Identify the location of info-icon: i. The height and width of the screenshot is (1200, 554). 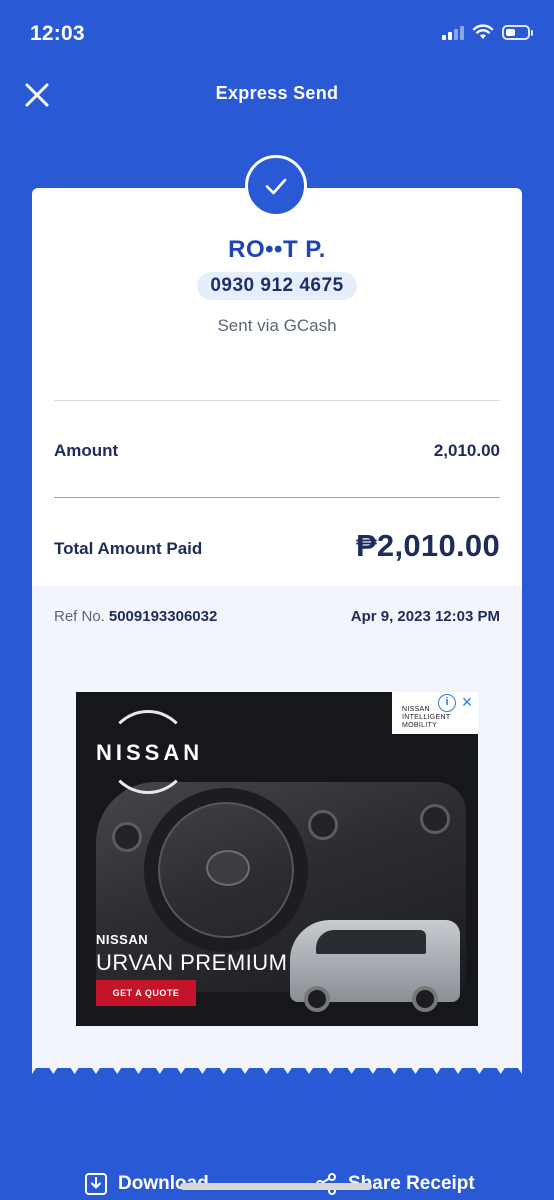
(447, 703).